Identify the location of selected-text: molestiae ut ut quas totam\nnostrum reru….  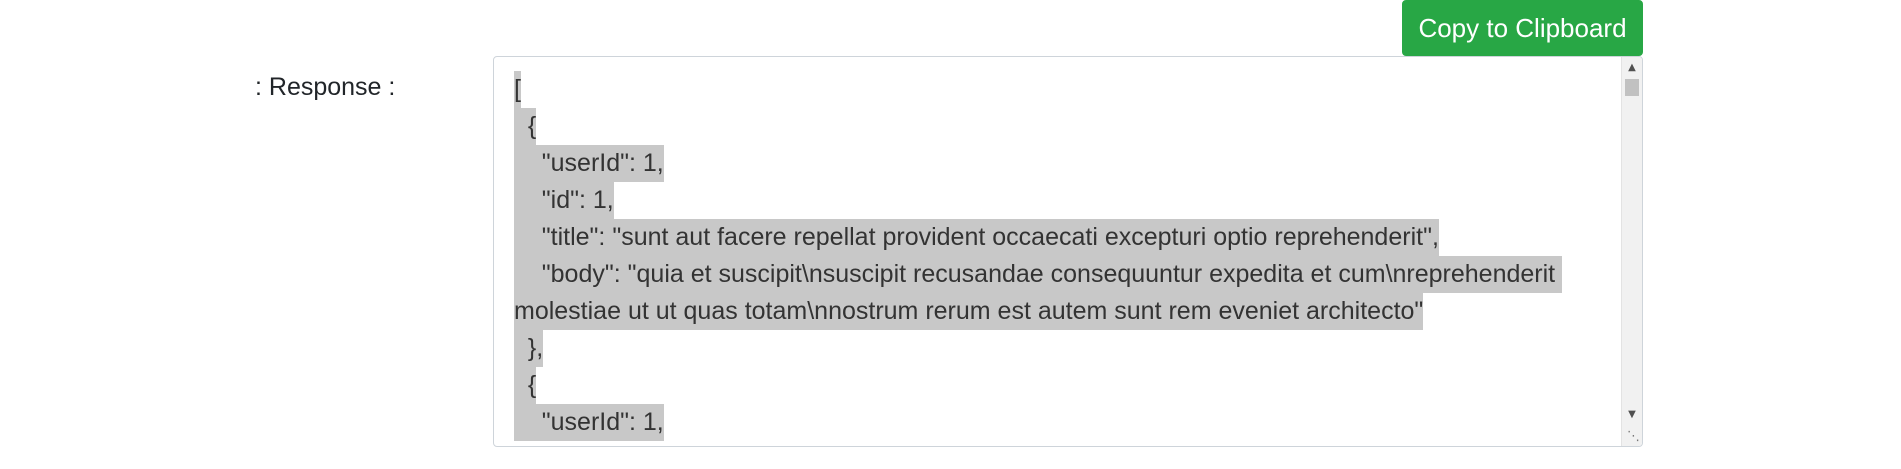
(969, 311).